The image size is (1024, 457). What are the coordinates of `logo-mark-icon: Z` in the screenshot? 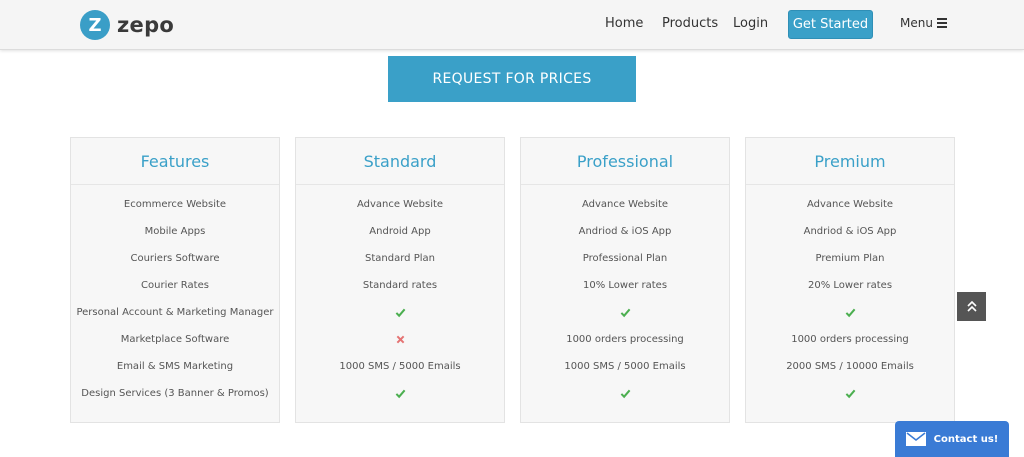 It's located at (95, 25).